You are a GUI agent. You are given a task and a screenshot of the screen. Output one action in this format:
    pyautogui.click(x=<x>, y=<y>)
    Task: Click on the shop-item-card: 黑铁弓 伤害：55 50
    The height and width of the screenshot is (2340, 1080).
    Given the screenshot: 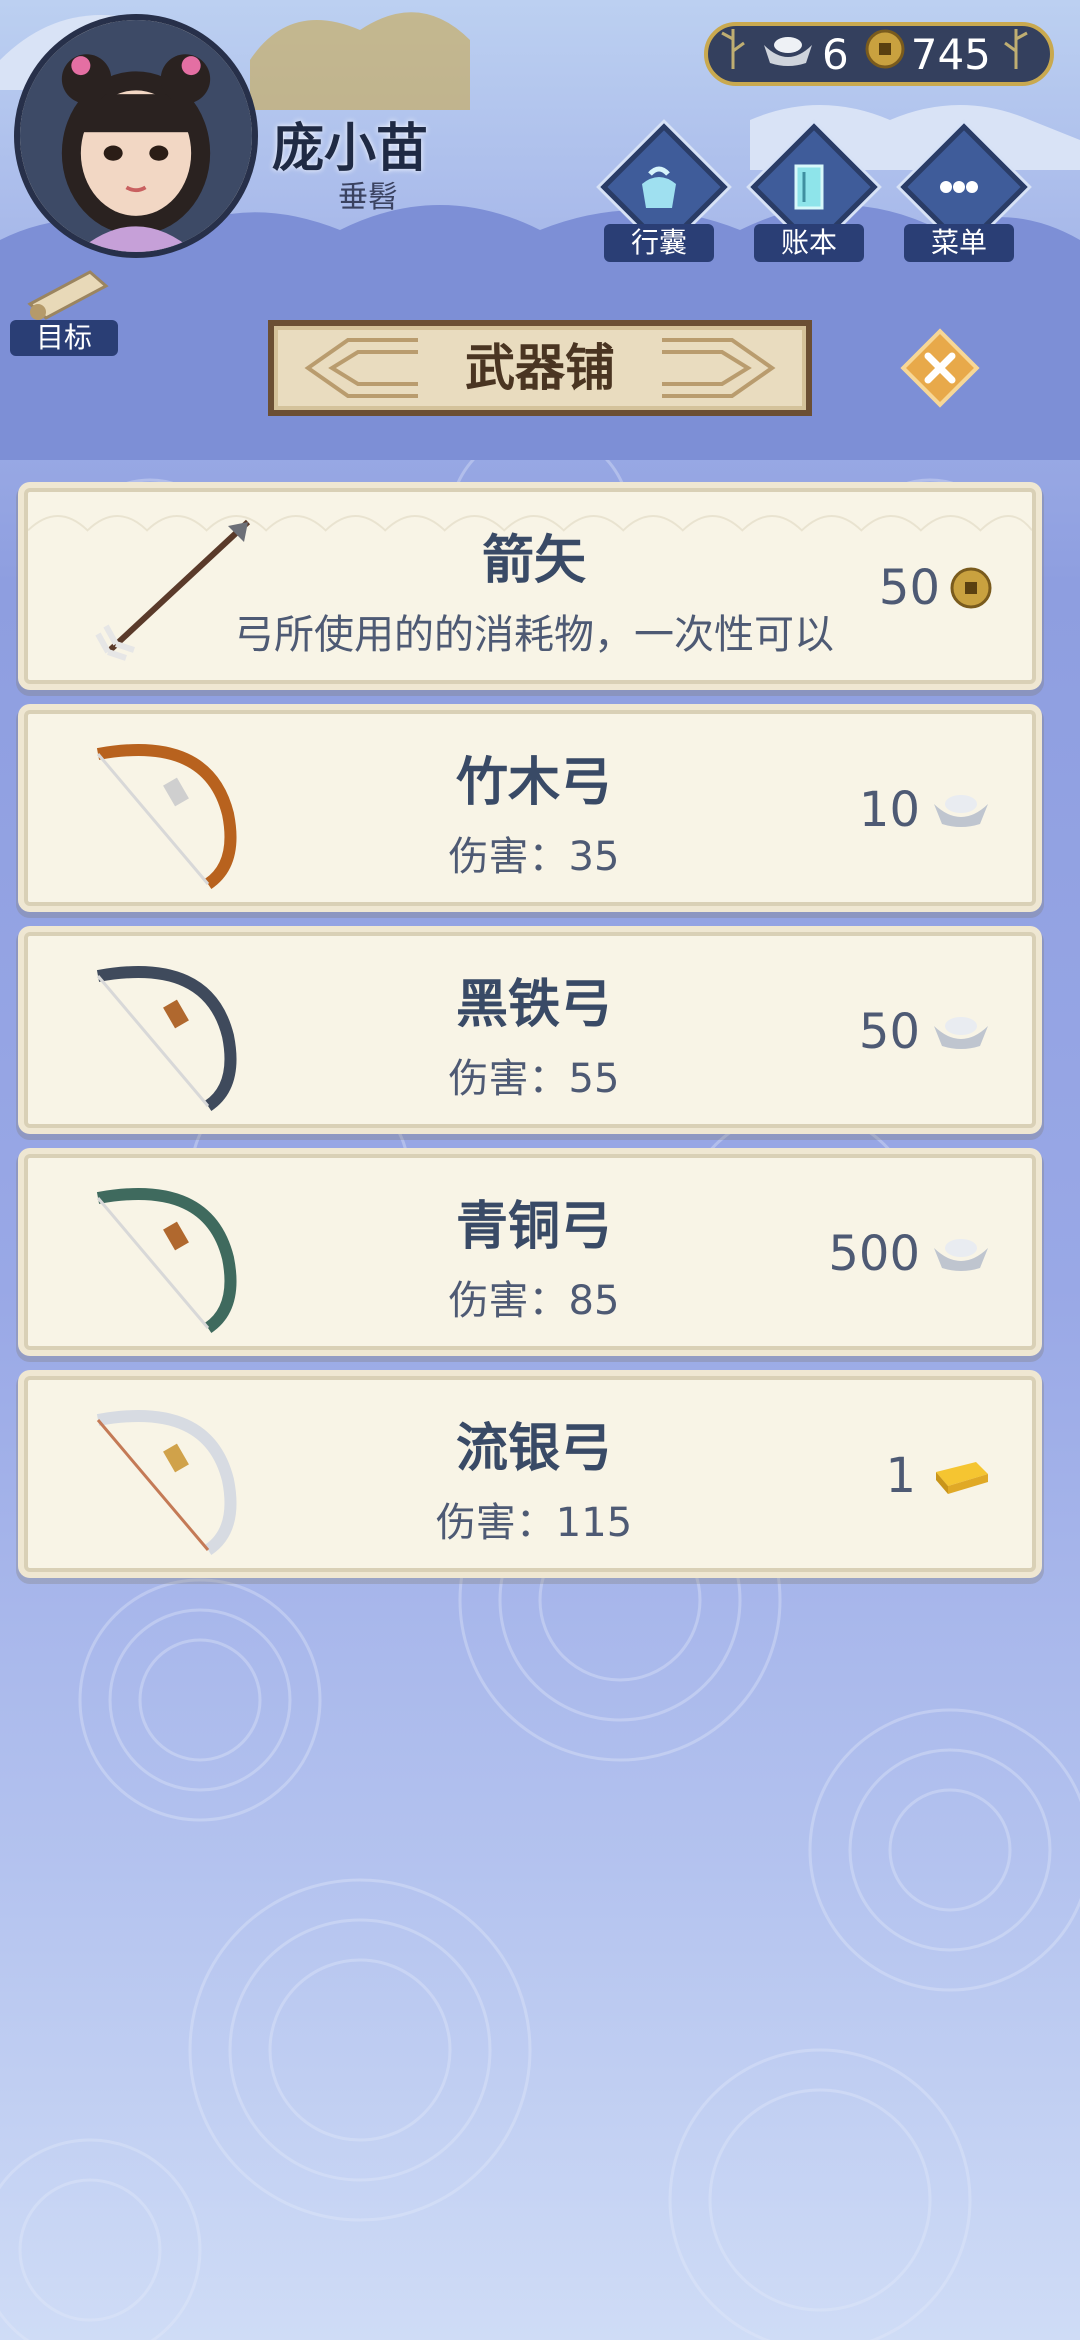 What is the action you would take?
    pyautogui.click(x=530, y=1030)
    